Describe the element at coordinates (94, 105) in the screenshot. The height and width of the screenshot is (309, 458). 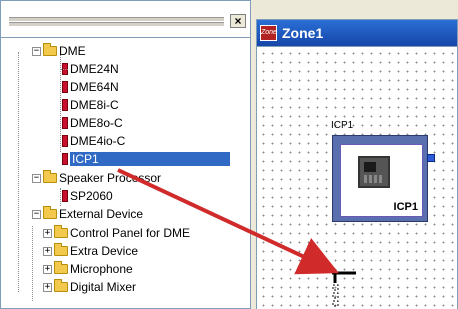
I see `tree-item-label: DME8i-C` at that location.